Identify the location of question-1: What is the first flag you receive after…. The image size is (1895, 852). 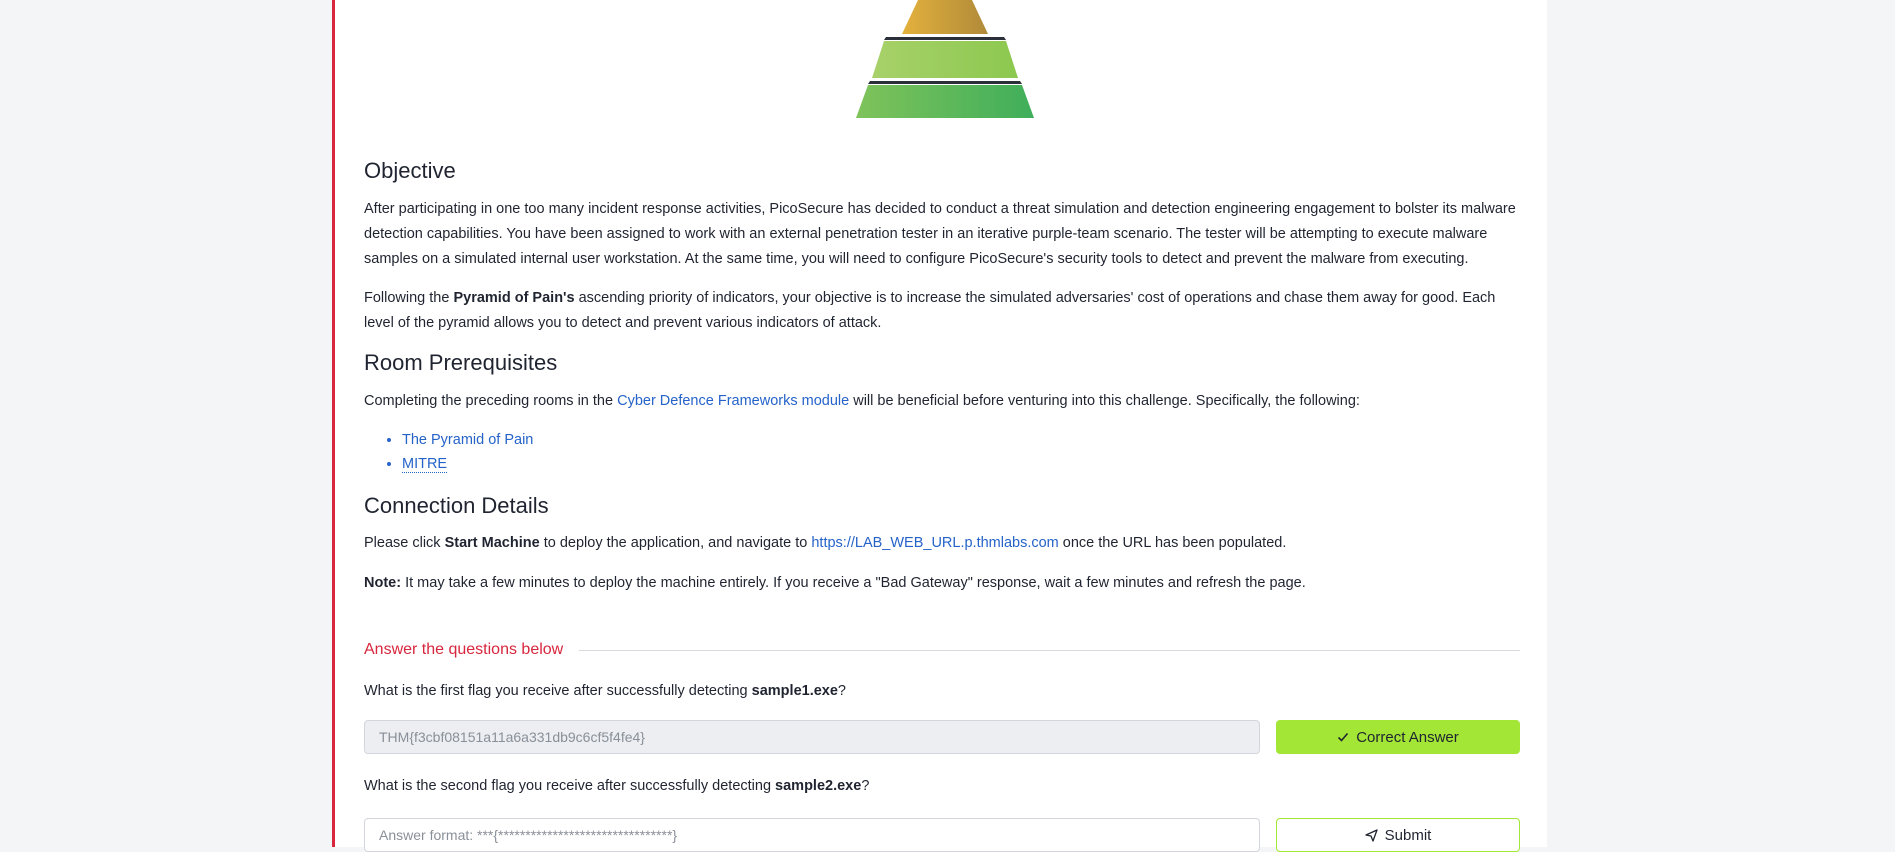
(605, 691).